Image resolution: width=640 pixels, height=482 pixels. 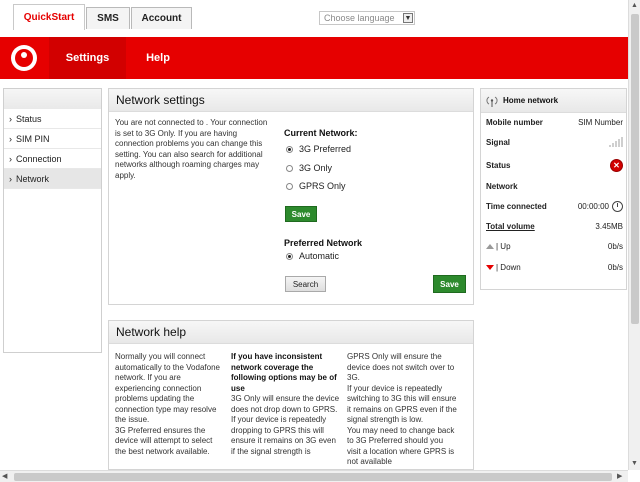 I want to click on panel-title: Network settings, so click(x=291, y=100).